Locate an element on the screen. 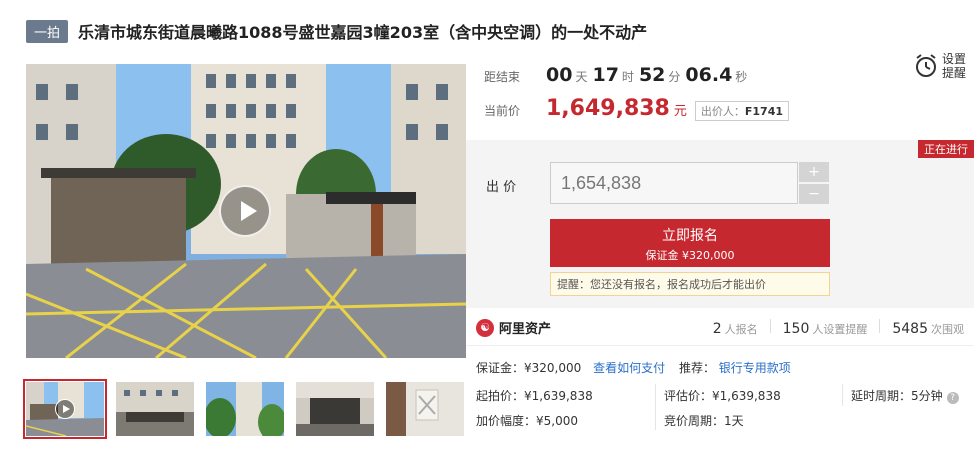 The width and height of the screenshot is (980, 461). signup-button-label: 立即报名 is located at coordinates (690, 236).